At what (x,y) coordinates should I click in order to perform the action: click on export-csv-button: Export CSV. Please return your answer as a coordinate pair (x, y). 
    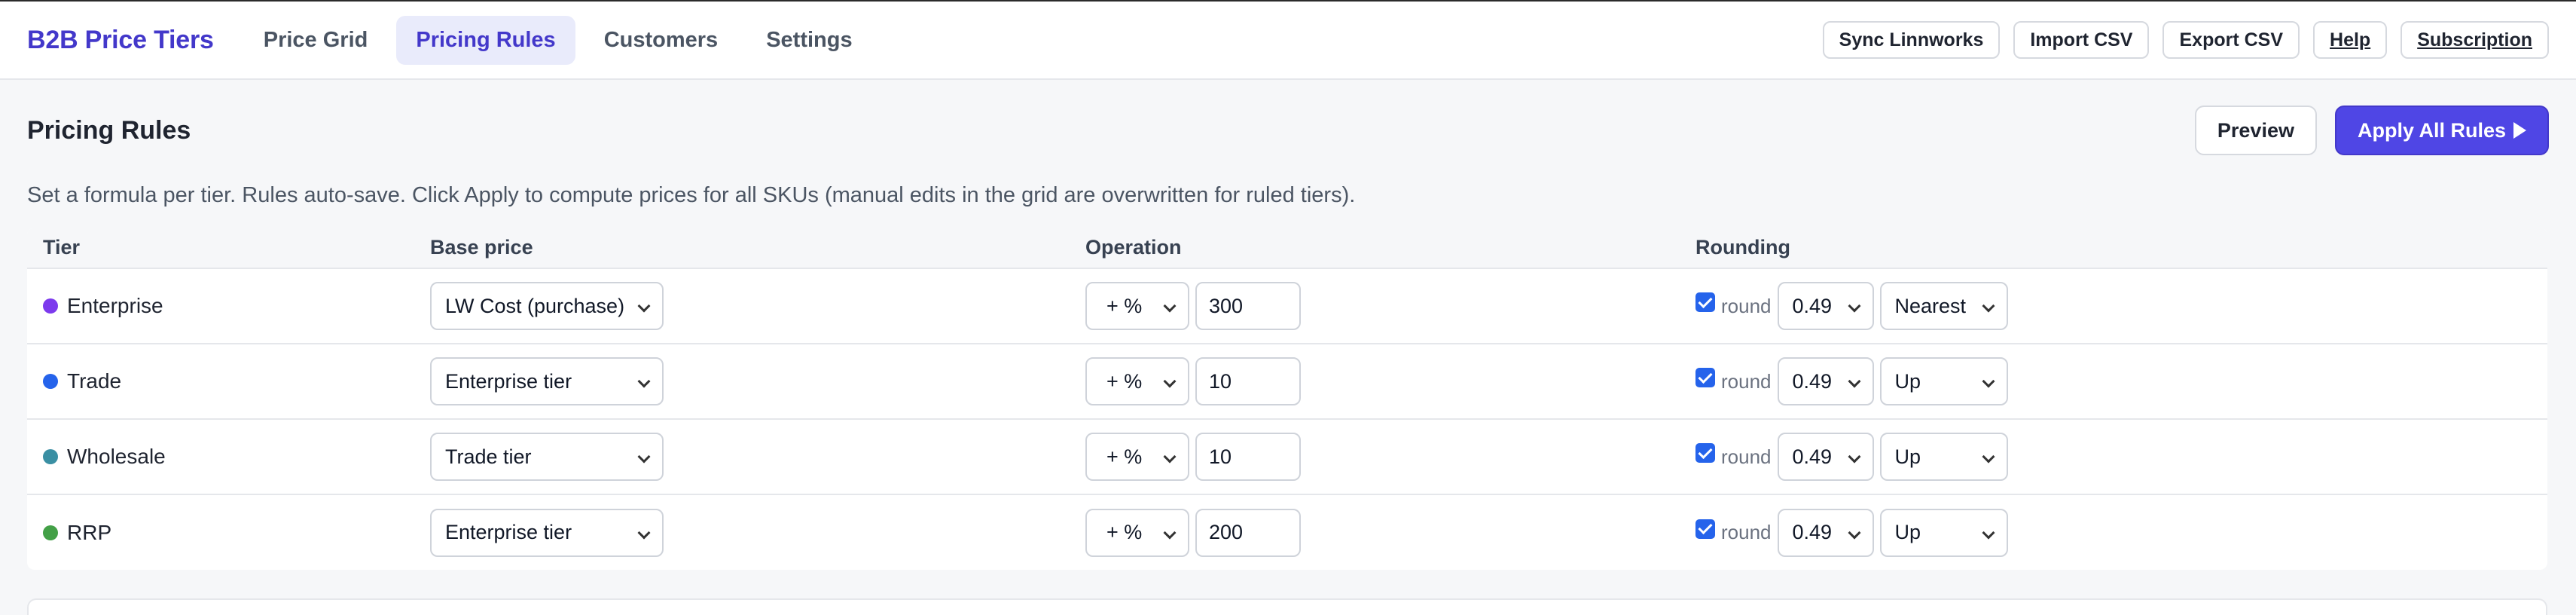
    Looking at the image, I should click on (2231, 40).